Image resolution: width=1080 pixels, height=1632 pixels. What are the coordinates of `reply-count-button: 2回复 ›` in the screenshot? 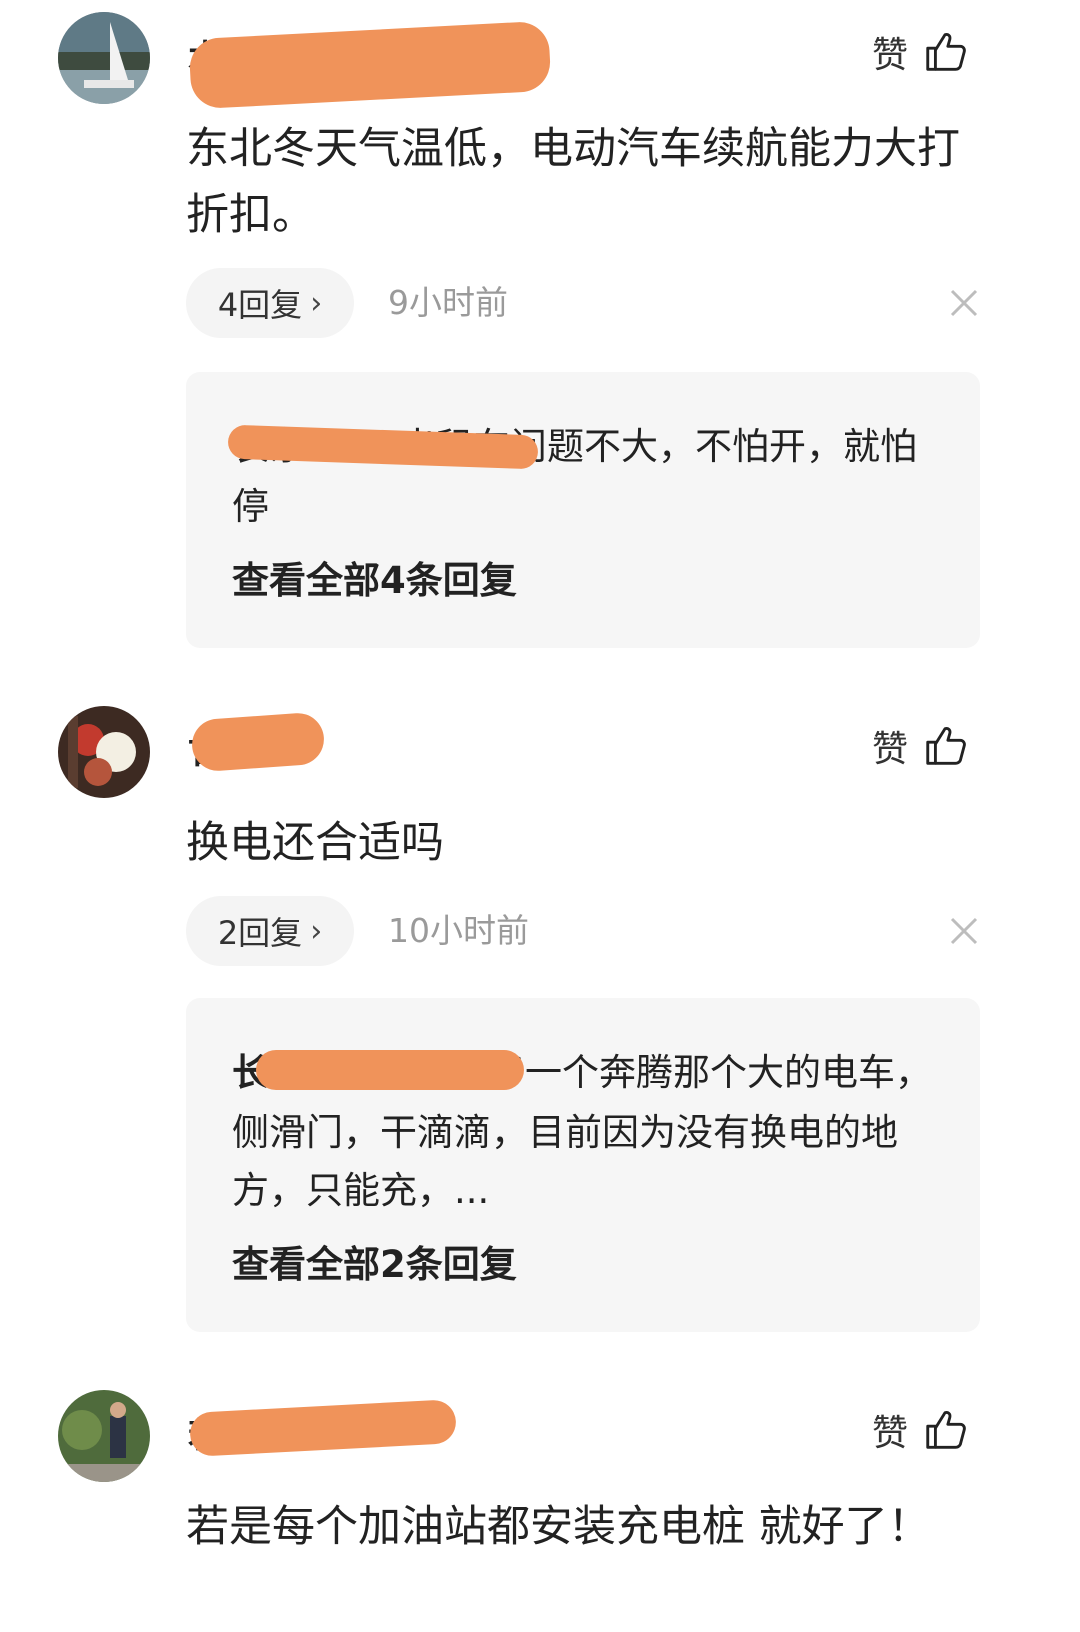 It's located at (270, 931).